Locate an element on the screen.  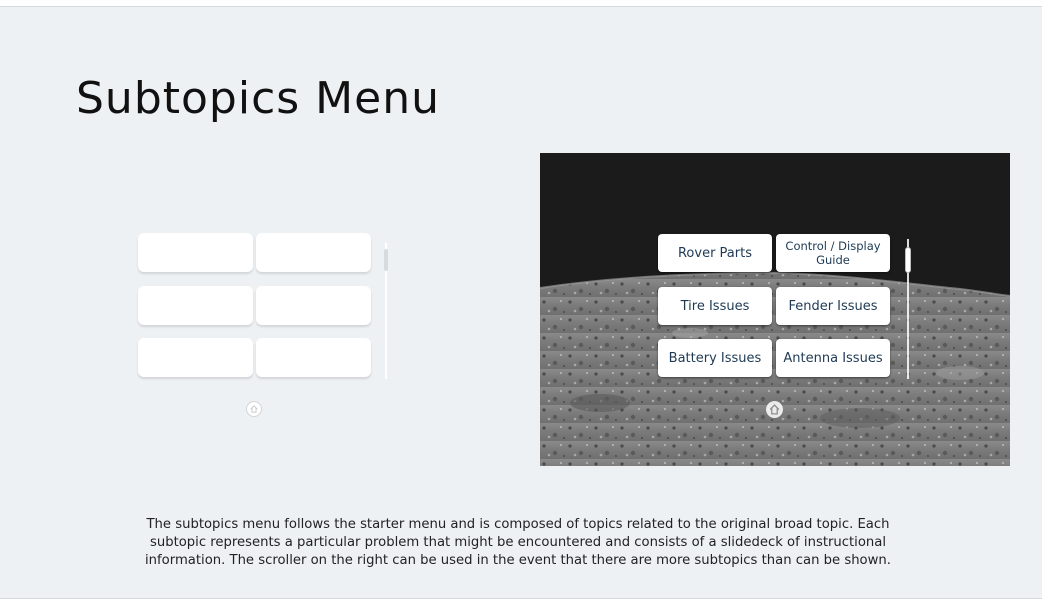
subtopic-button-control-display-guide: Control / Display Guide is located at coordinates (833, 253).